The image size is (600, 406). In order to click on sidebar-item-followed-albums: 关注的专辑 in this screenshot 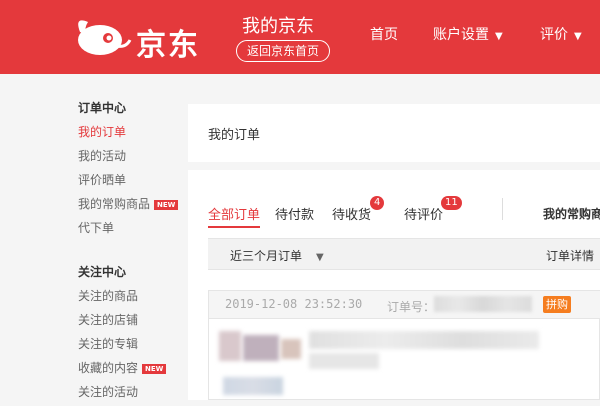, I will do `click(122, 344)`.